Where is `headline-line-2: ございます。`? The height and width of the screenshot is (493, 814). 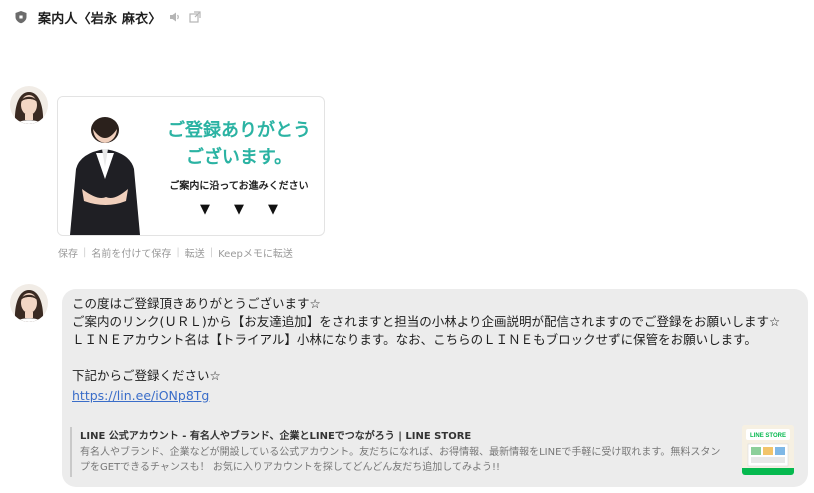 headline-line-2: ございます。 is located at coordinates (239, 157).